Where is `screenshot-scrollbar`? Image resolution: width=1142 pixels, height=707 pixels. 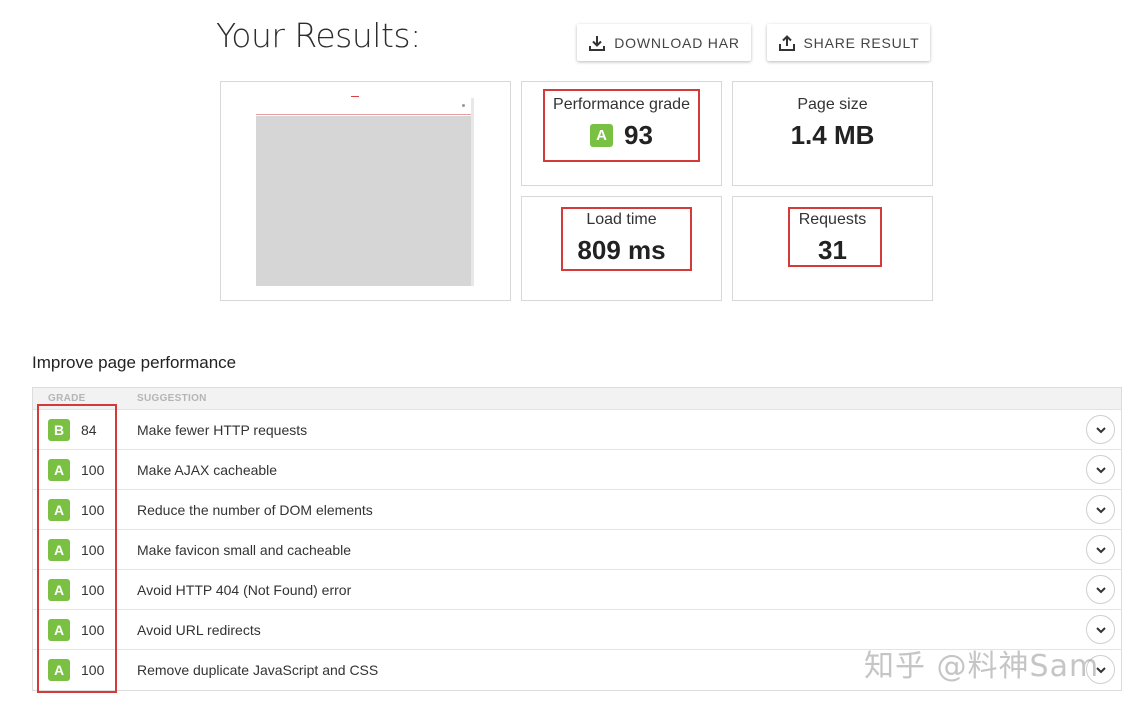 screenshot-scrollbar is located at coordinates (472, 192).